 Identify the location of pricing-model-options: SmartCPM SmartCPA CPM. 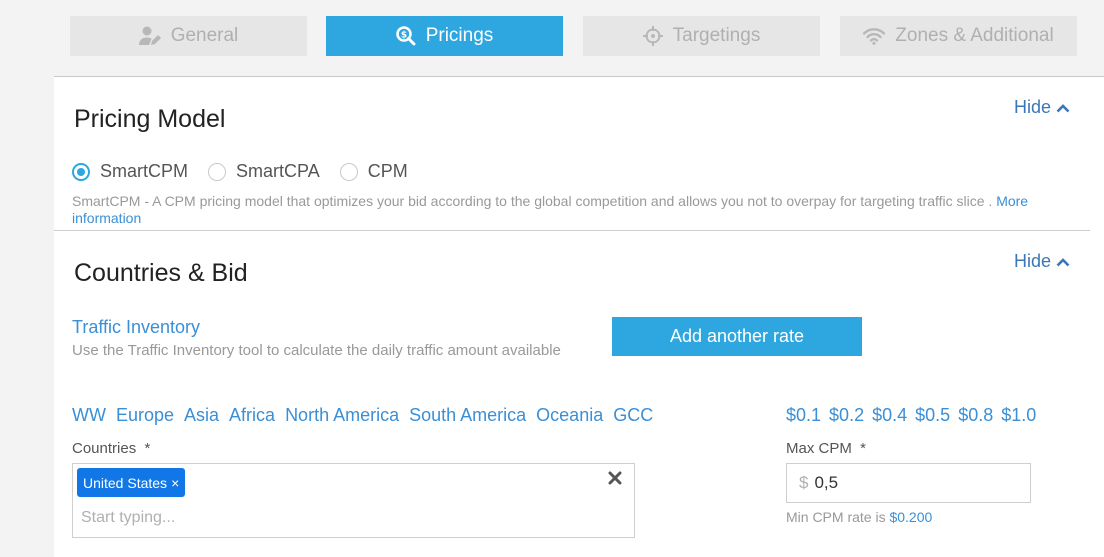
(250, 171).